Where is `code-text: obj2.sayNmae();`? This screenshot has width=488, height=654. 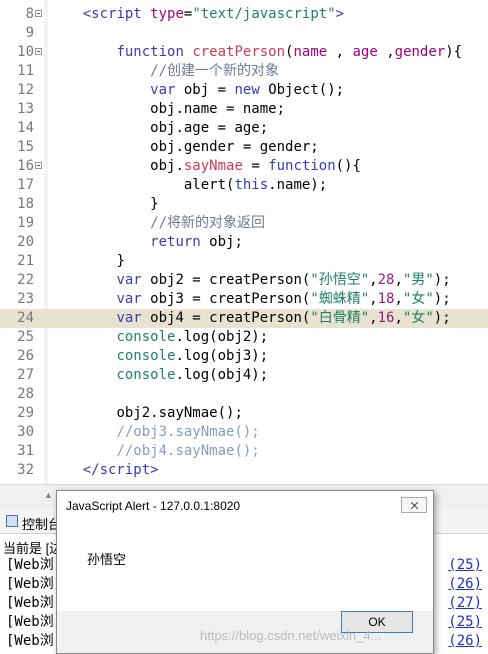 code-text: obj2.sayNmae(); is located at coordinates (146, 413).